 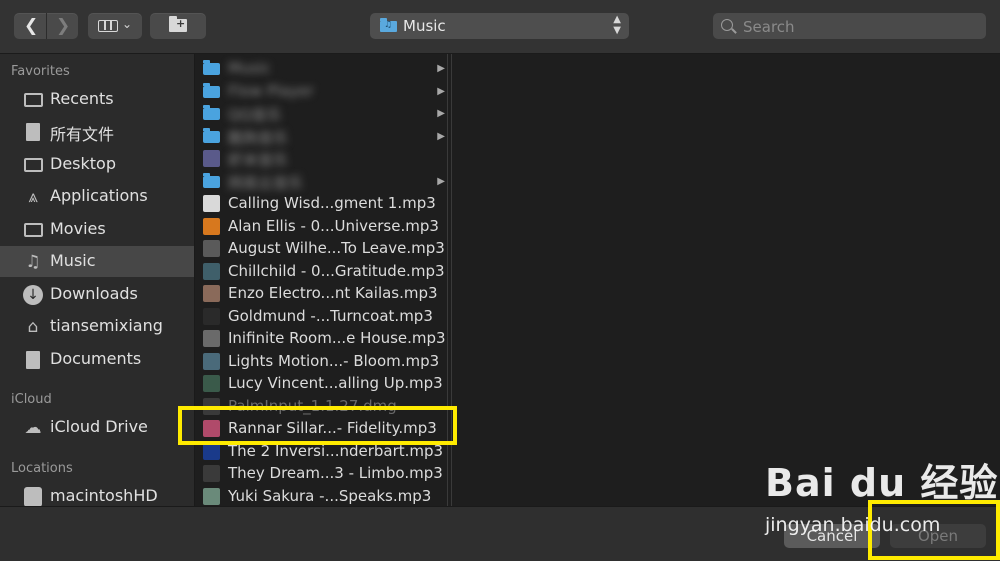 I want to click on file-row: Goldmund -...Turncoat.mp3, so click(x=323, y=317).